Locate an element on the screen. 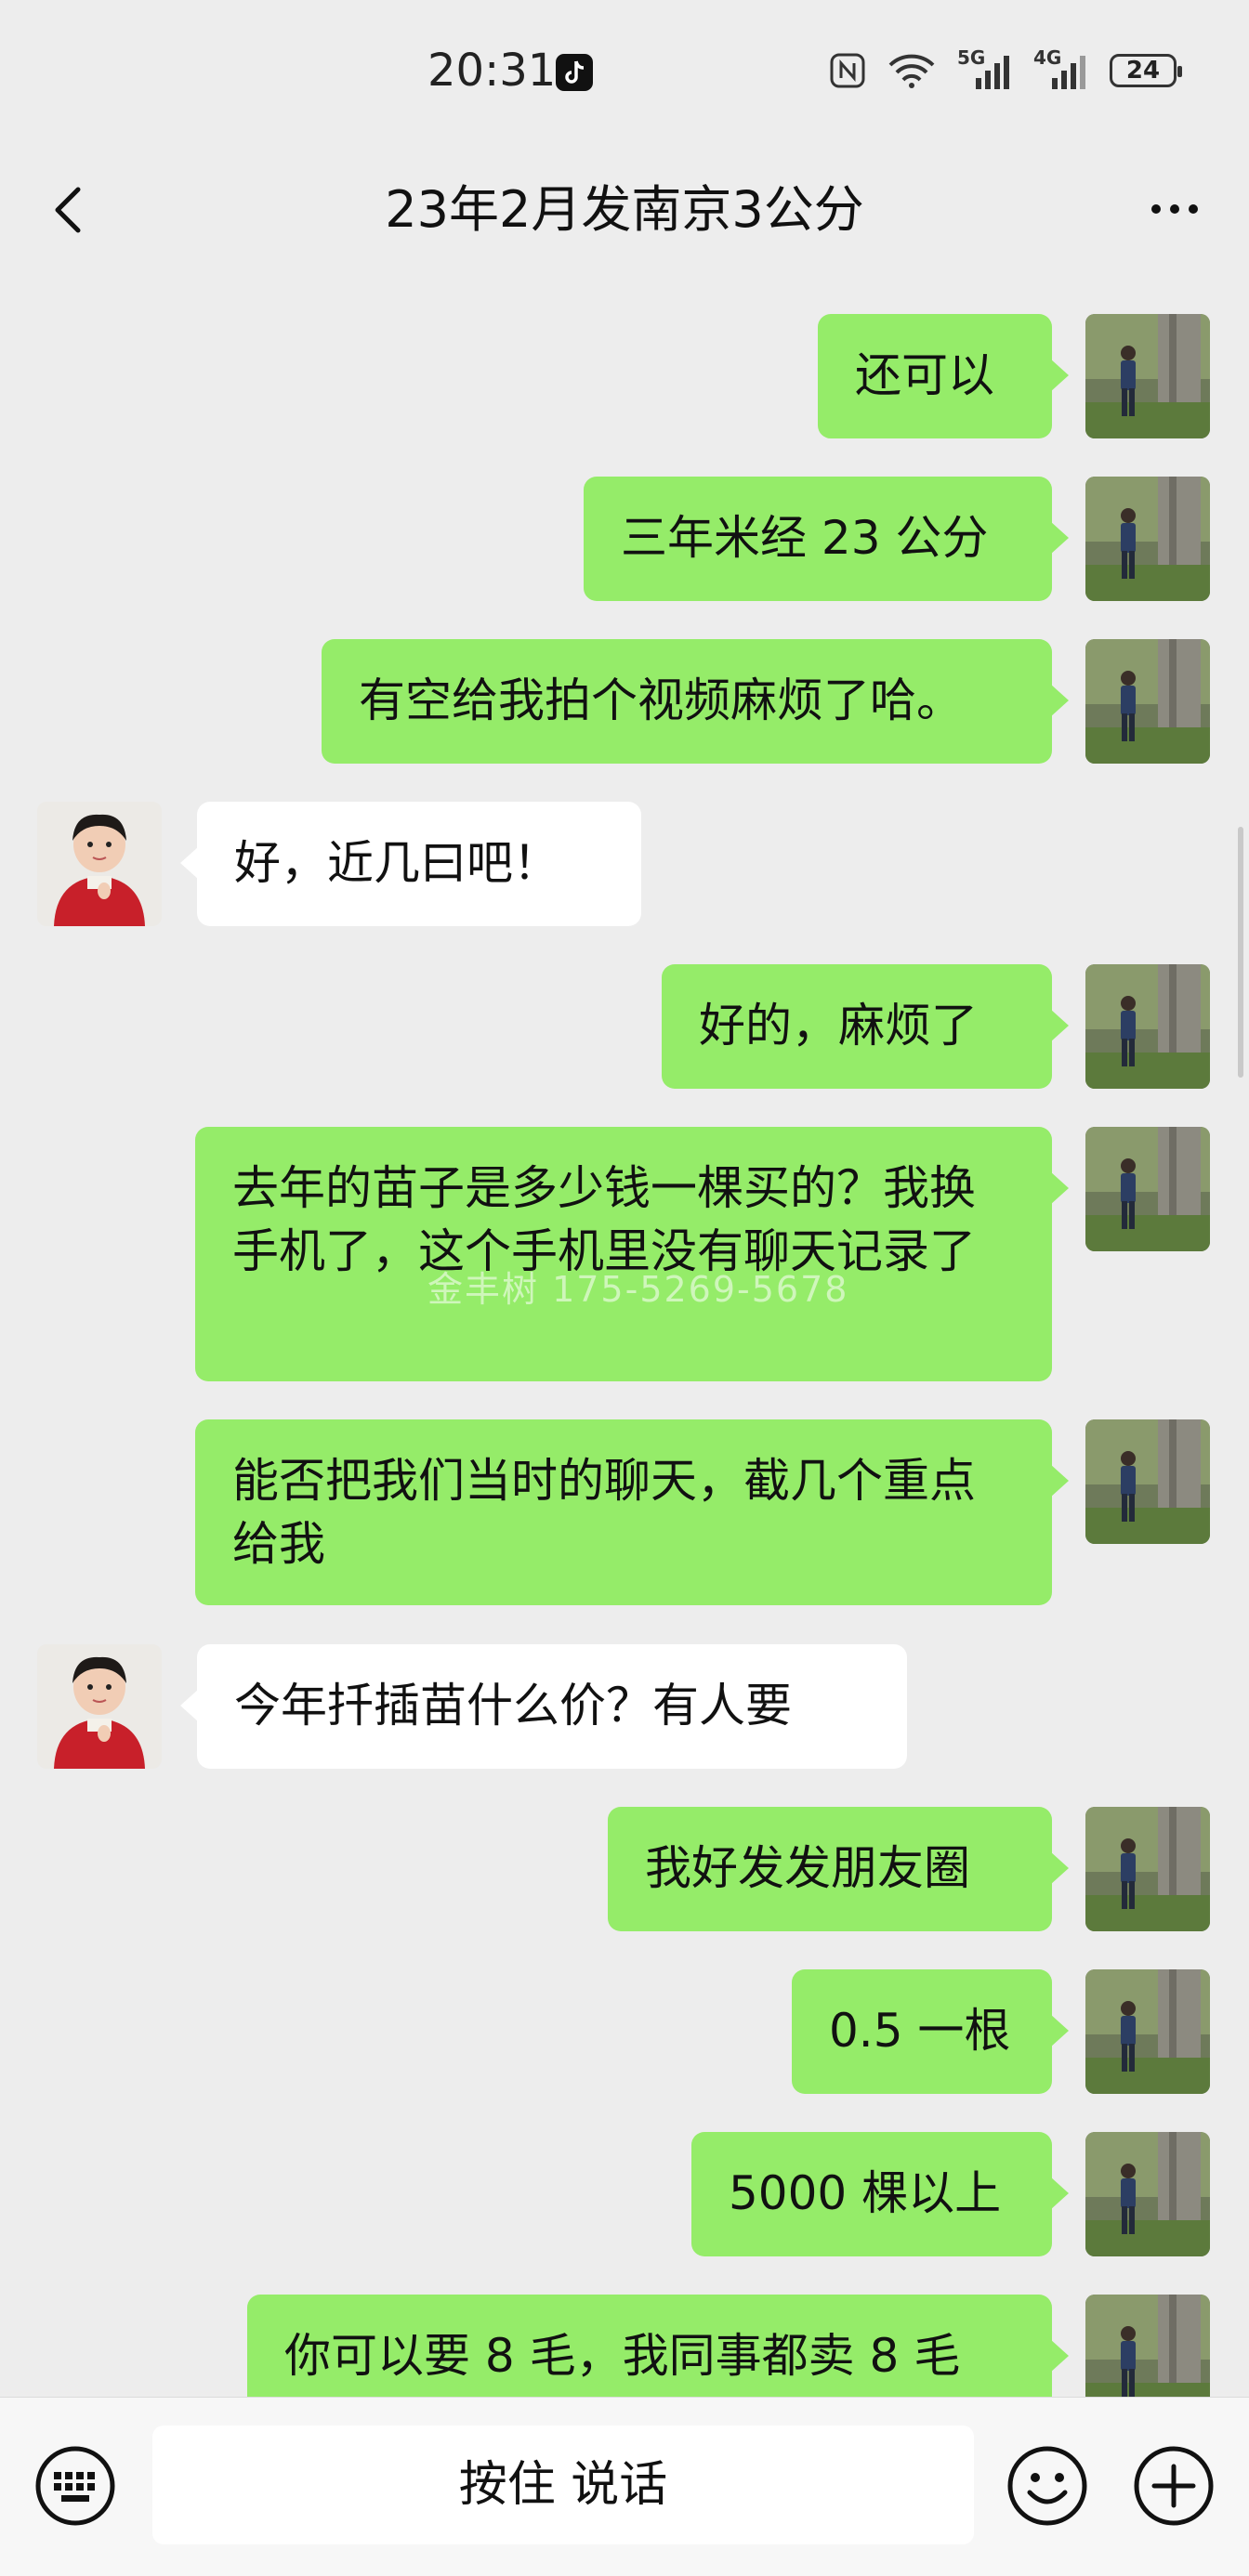  signal-5g-icon: 5G is located at coordinates (985, 68).